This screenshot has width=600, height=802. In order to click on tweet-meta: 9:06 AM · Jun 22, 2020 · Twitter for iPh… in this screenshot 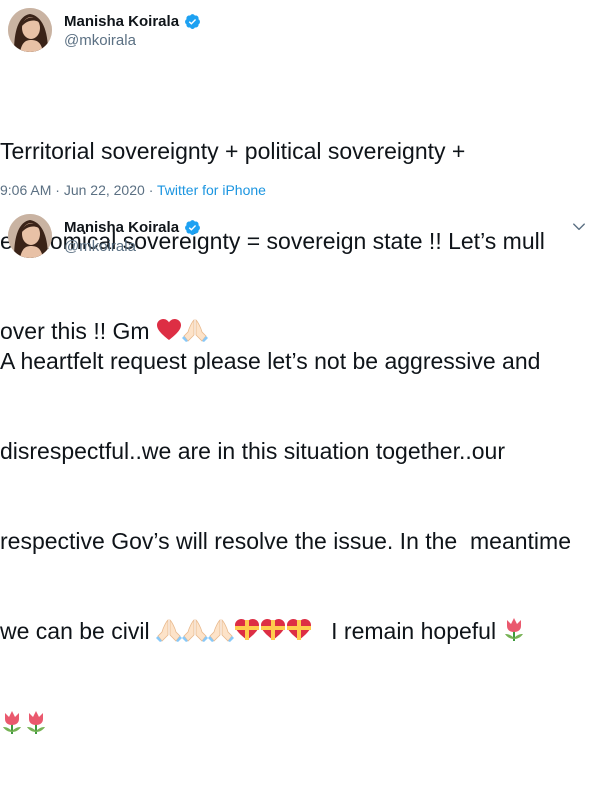, I will do `click(133, 190)`.